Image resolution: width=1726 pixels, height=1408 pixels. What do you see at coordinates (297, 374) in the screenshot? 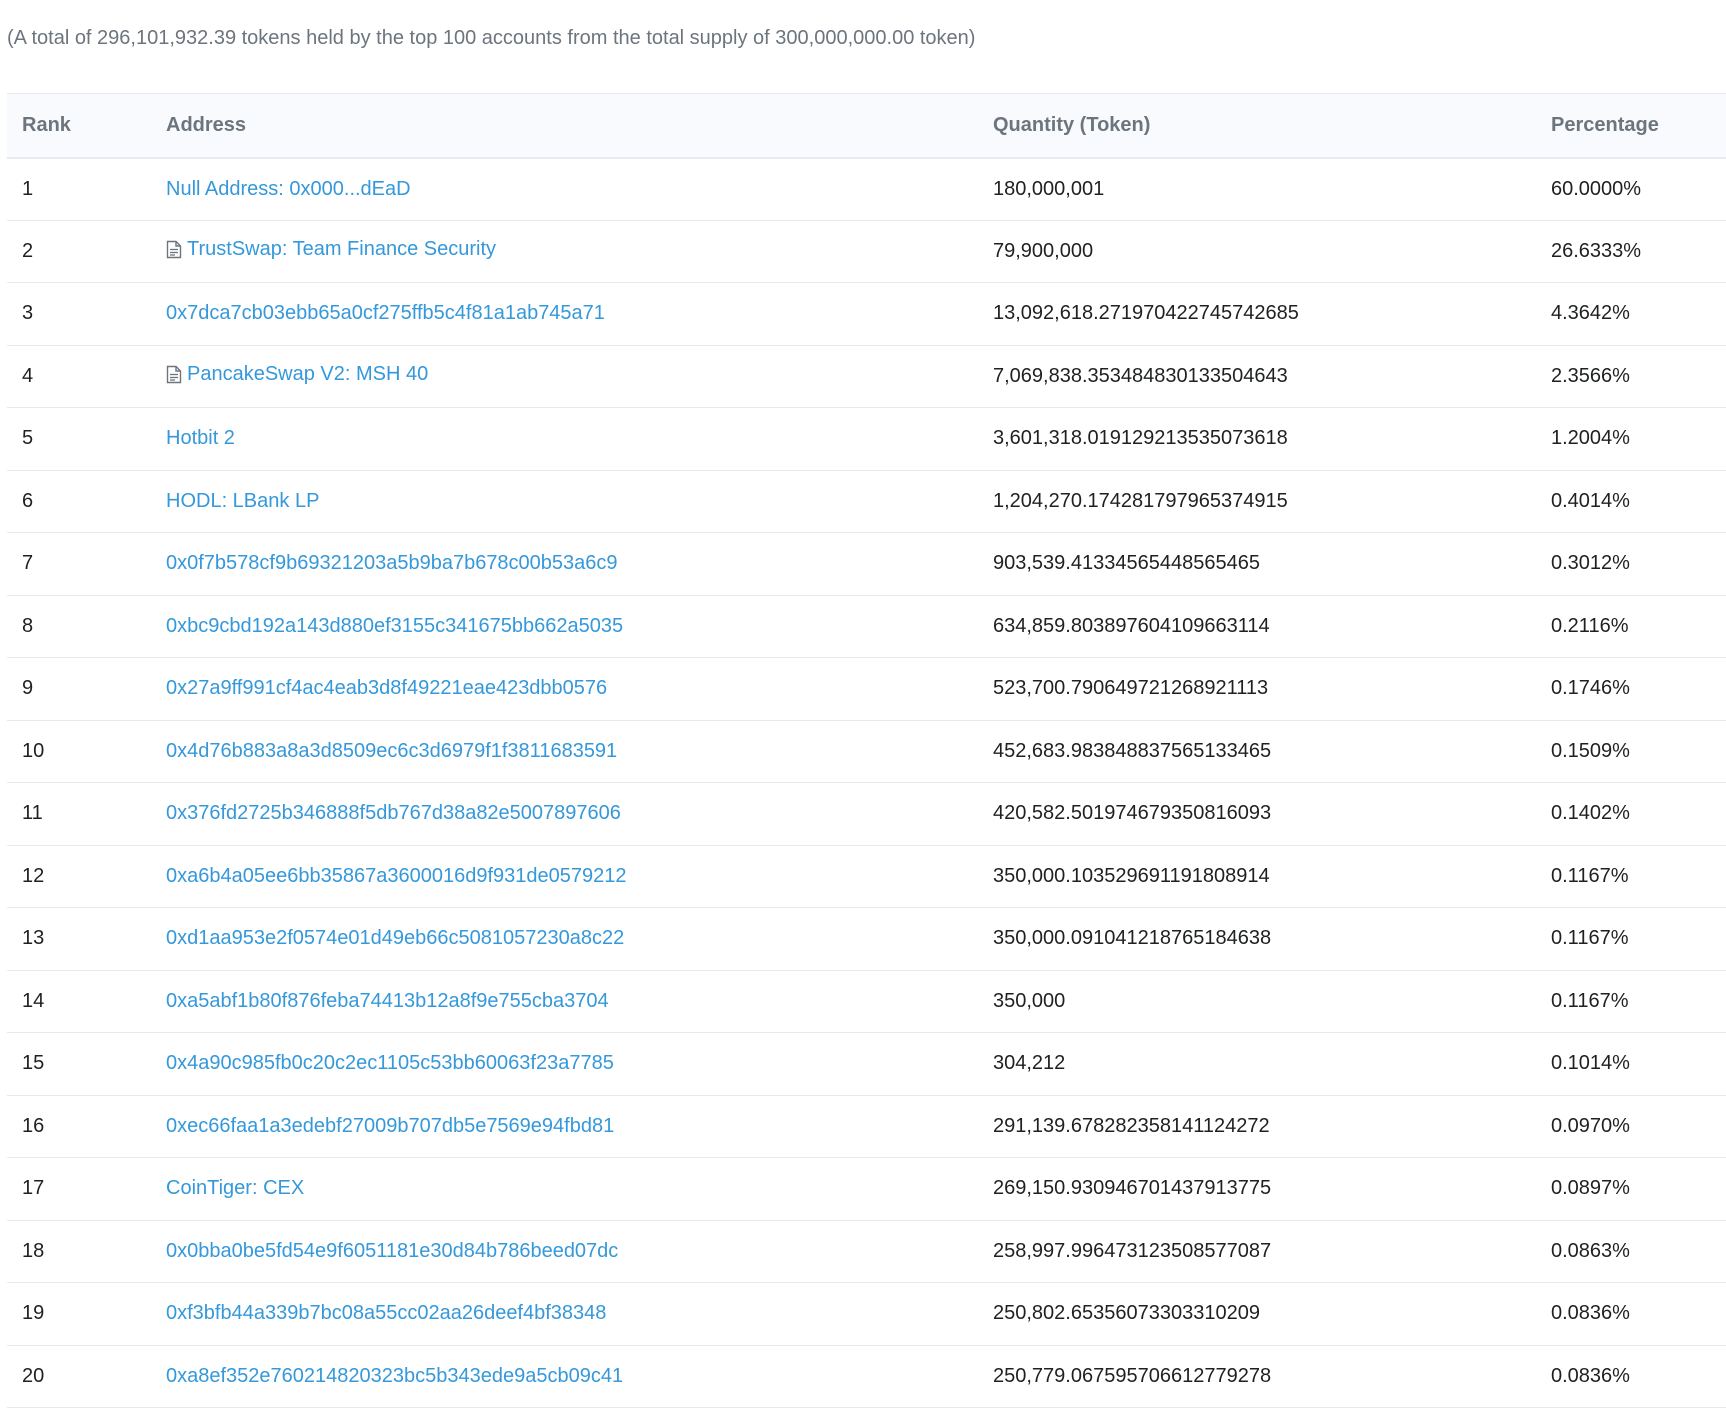
I see `address-link: PancakeSwap V2: MSH 40` at bounding box center [297, 374].